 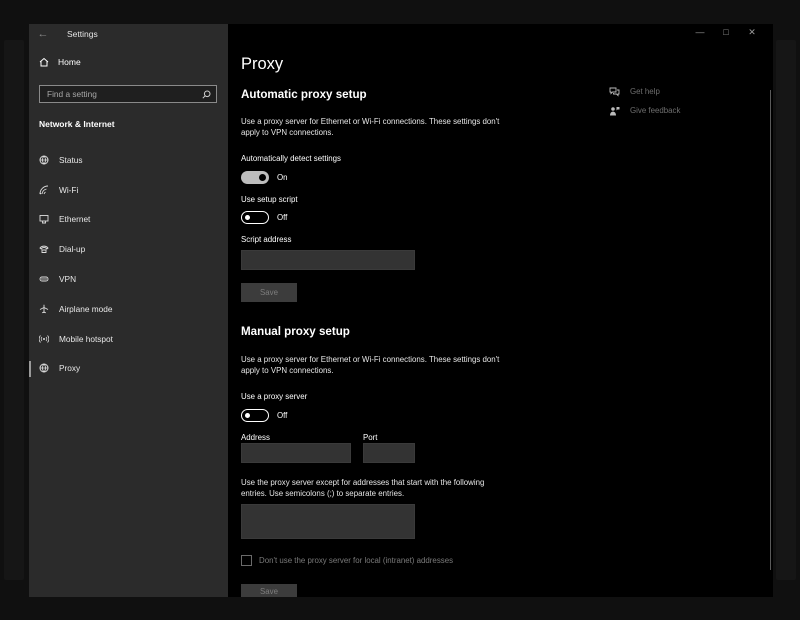 What do you see at coordinates (262, 64) in the screenshot?
I see `page-title: Proxy` at bounding box center [262, 64].